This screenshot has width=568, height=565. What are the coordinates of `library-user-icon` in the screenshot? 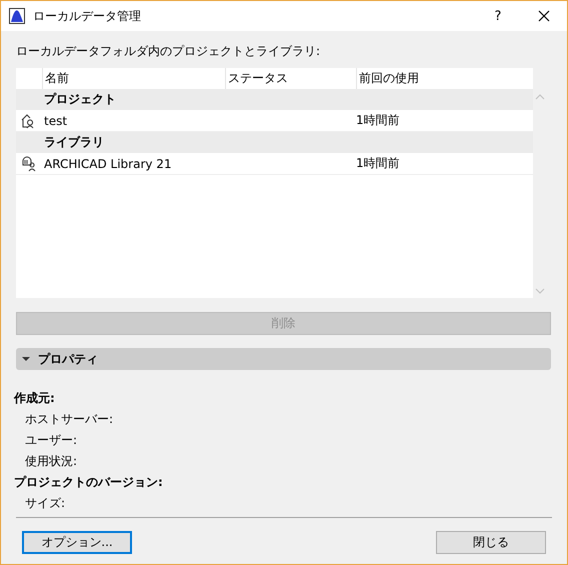 It's located at (29, 164).